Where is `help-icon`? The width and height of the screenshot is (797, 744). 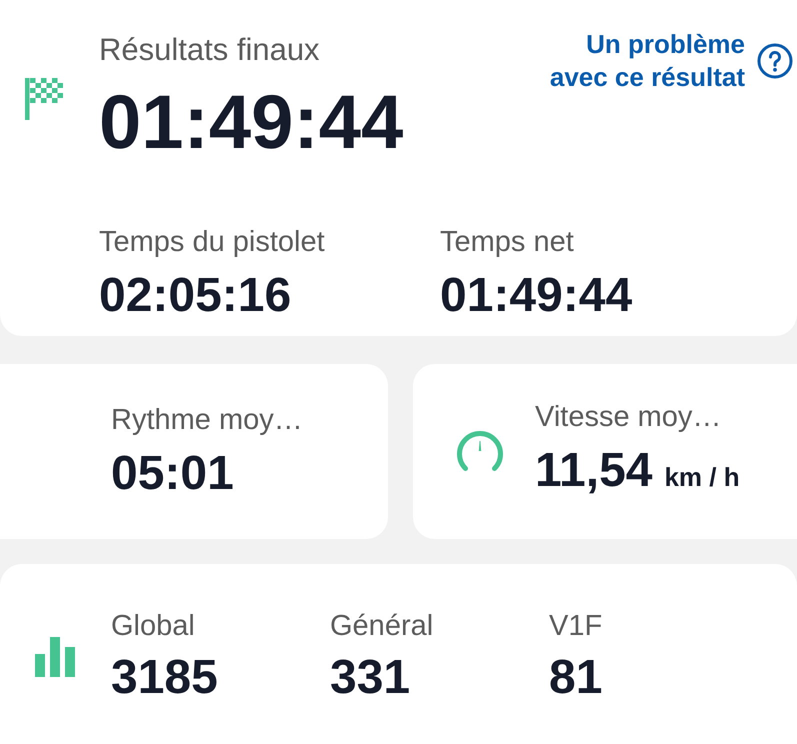 help-icon is located at coordinates (775, 61).